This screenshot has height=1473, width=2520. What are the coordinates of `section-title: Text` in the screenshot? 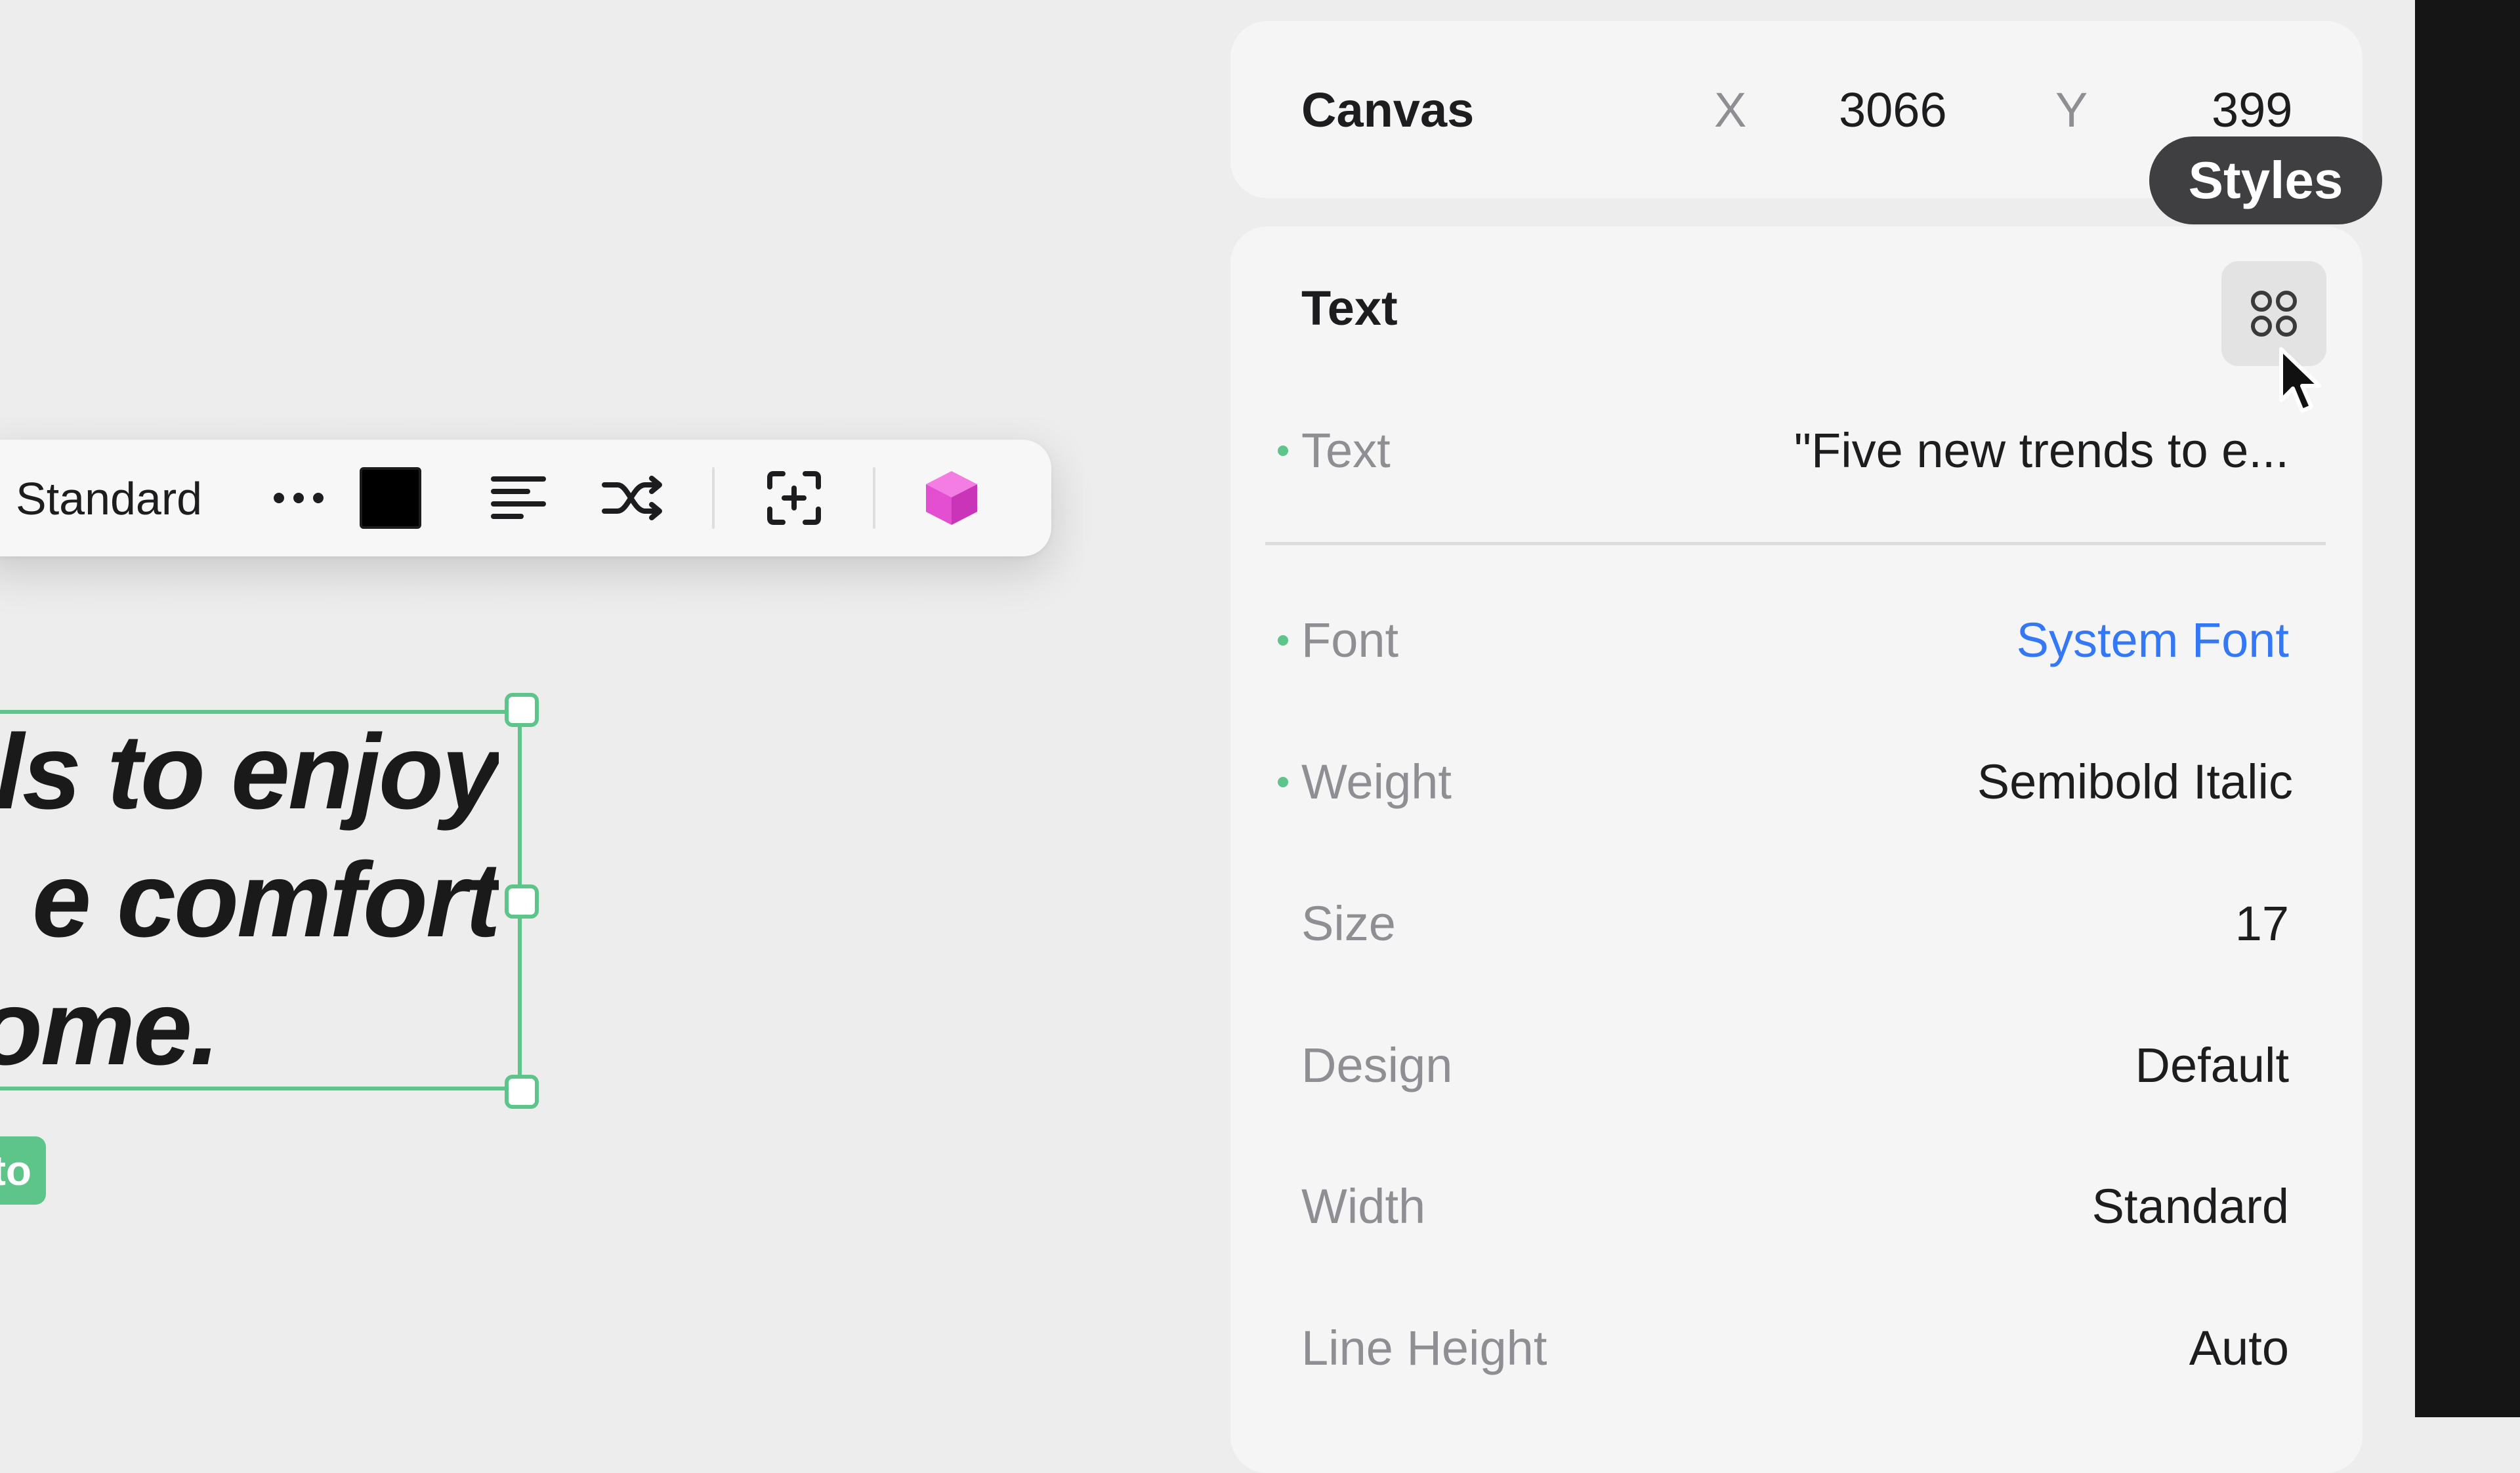 It's located at (1349, 308).